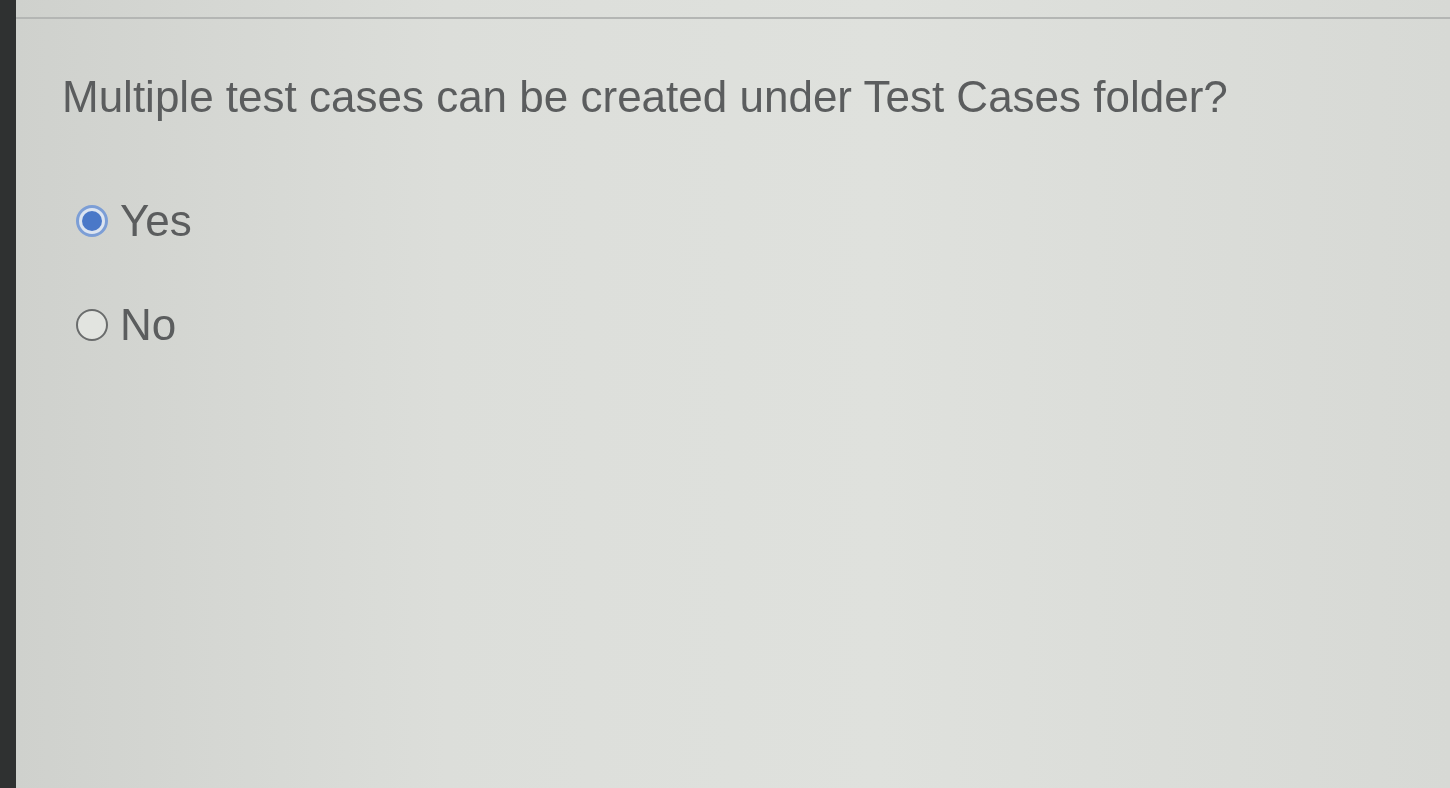 The height and width of the screenshot is (788, 1450). What do you see at coordinates (156, 221) in the screenshot?
I see `option-label: Yes` at bounding box center [156, 221].